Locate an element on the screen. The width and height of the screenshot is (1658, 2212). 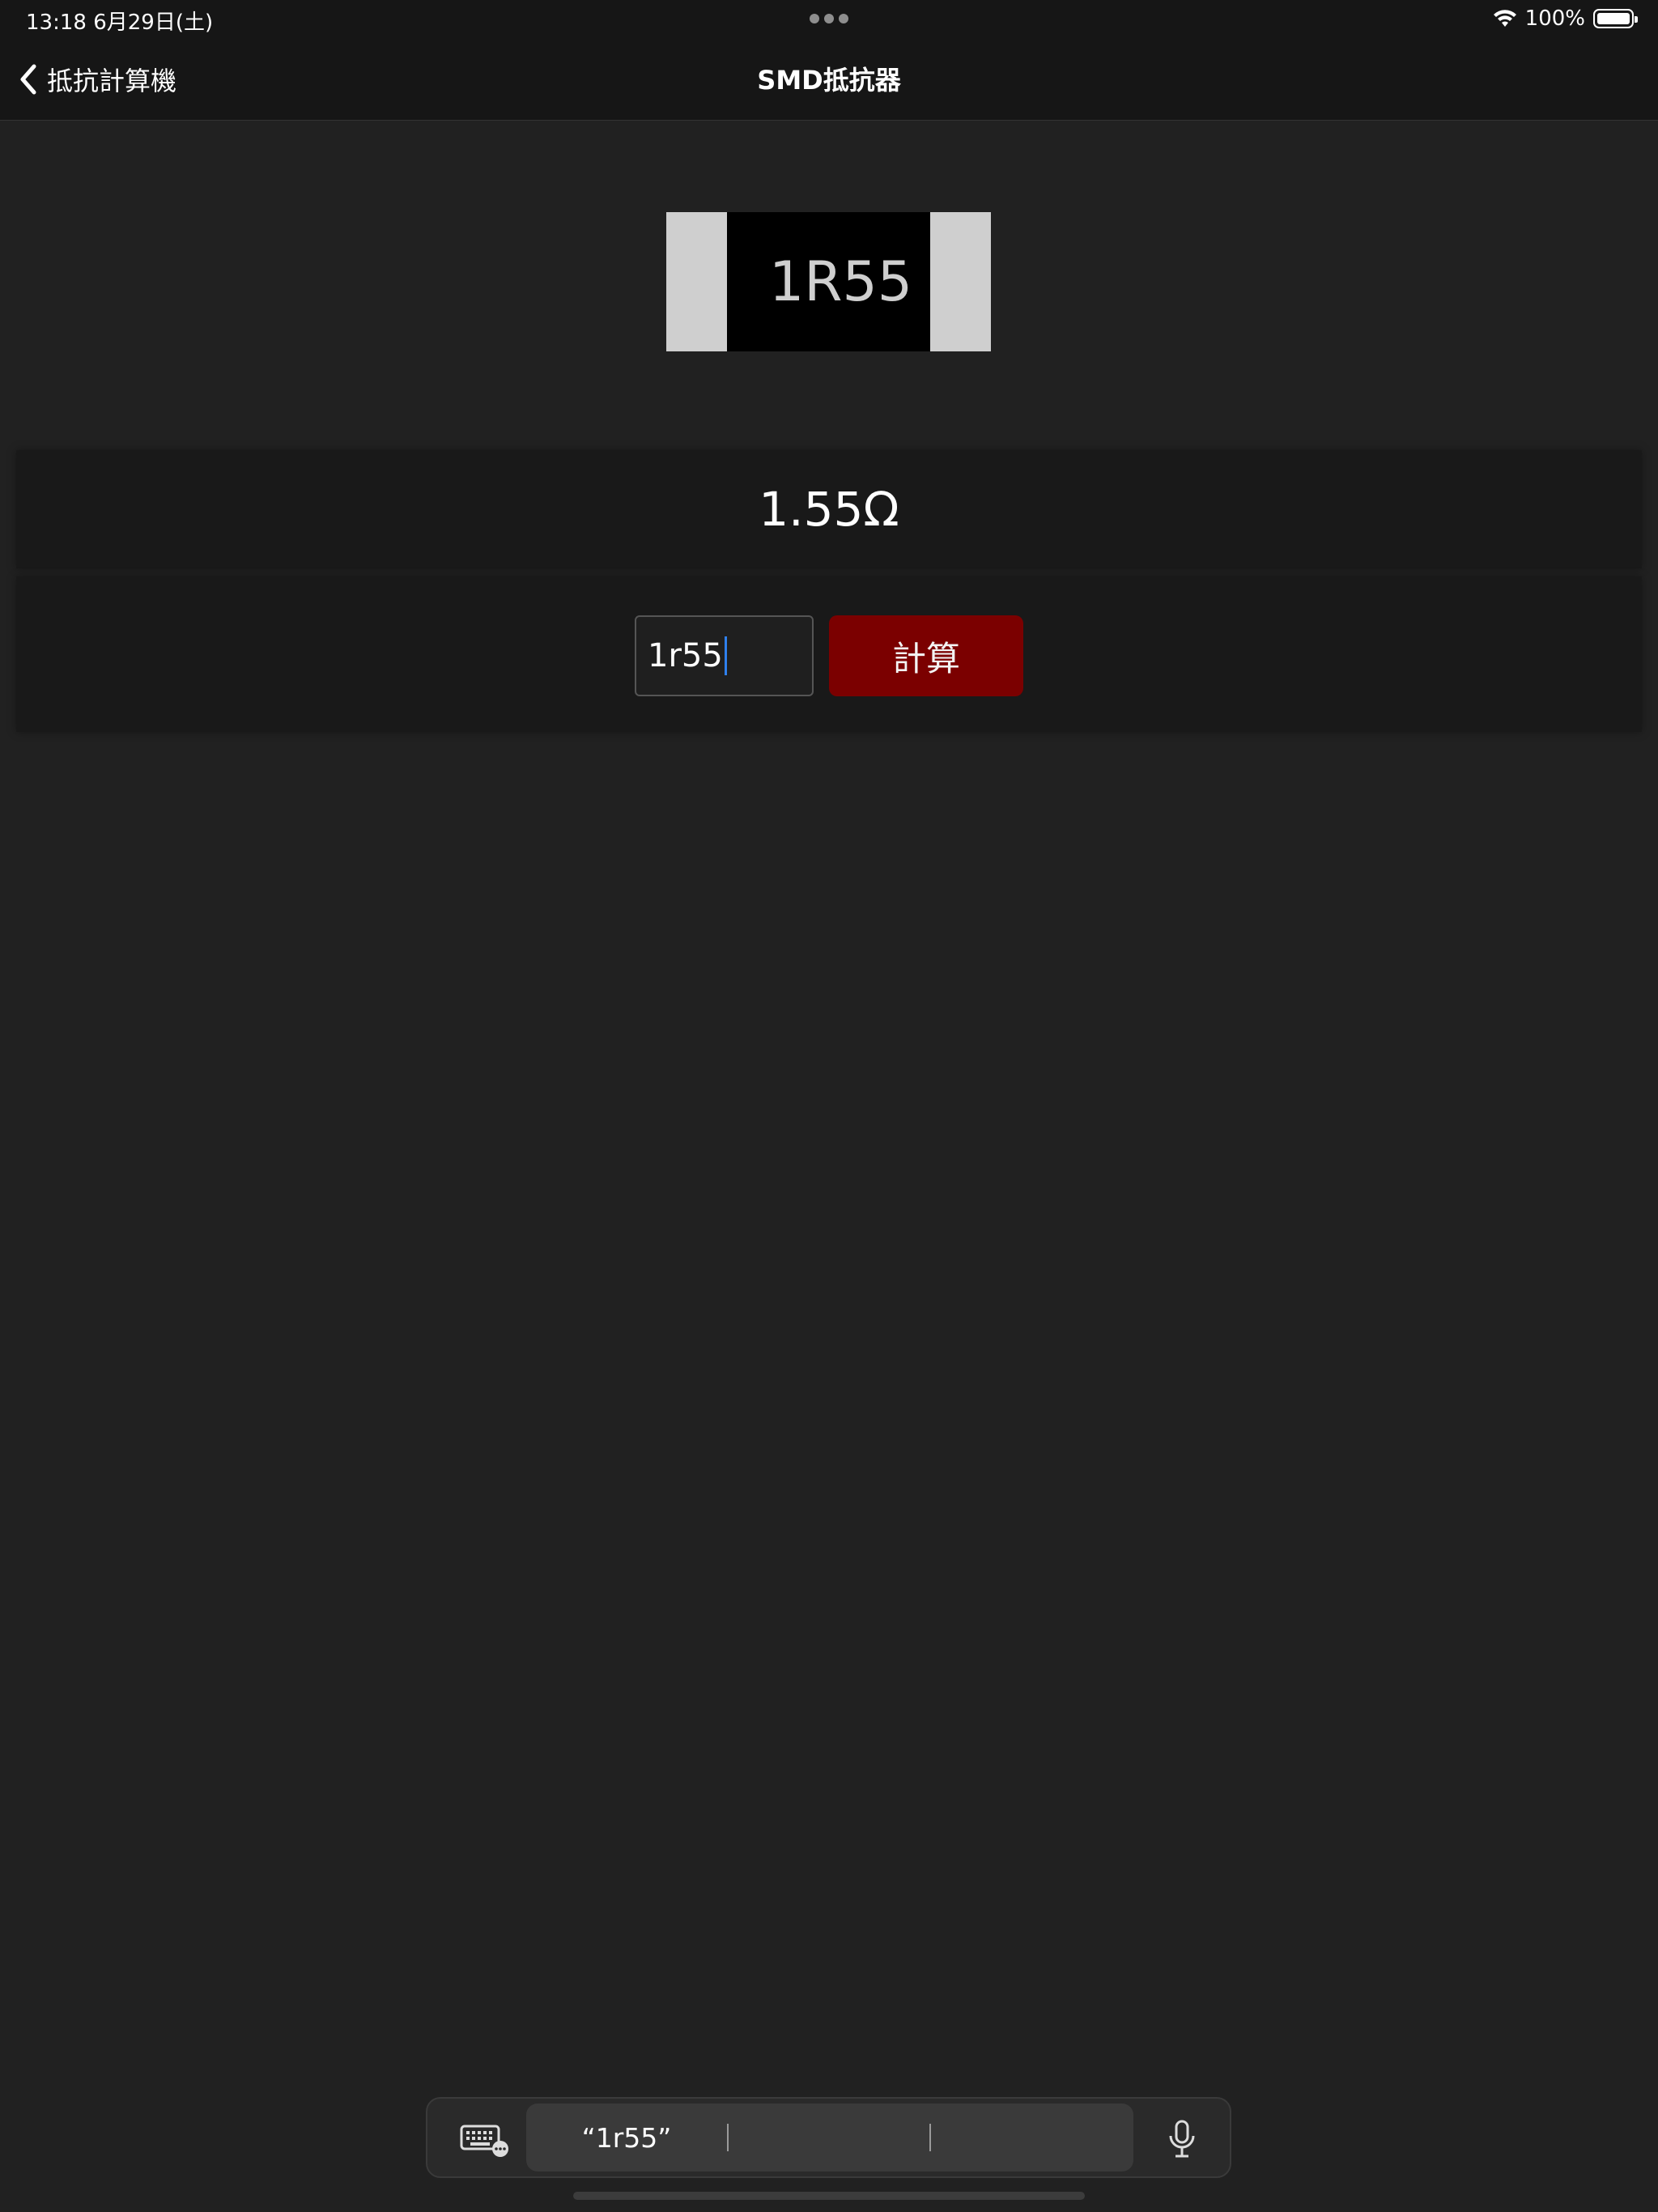
keyboard-shortcut-bar: “1r55” is located at coordinates (828, 2137).